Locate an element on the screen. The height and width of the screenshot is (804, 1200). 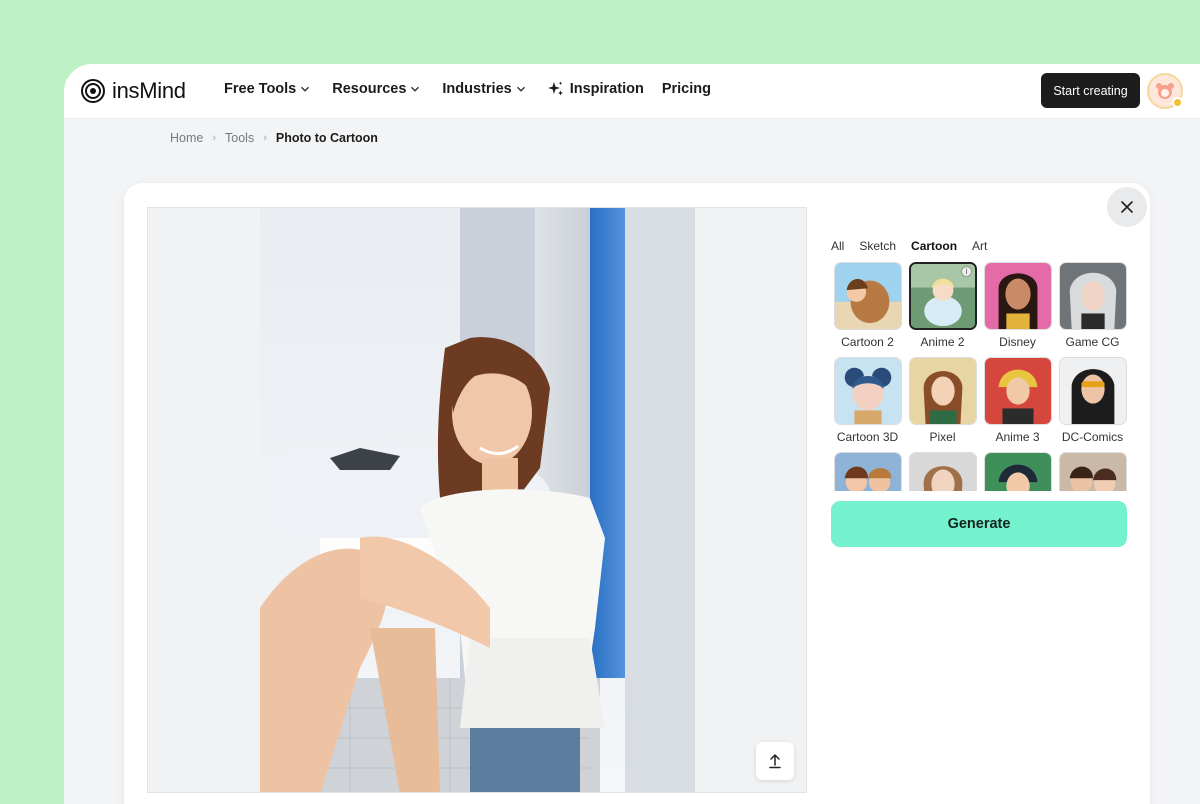
style-anime-3: Anime 3 is located at coordinates (1017, 400).